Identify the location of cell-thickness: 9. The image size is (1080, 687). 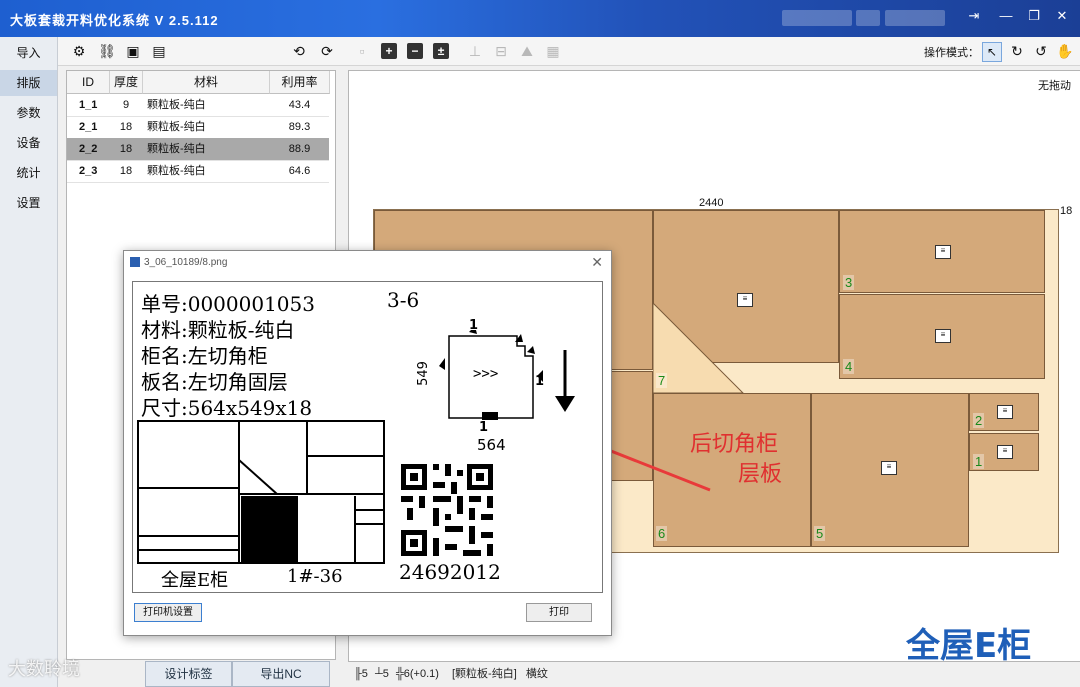
(126, 105).